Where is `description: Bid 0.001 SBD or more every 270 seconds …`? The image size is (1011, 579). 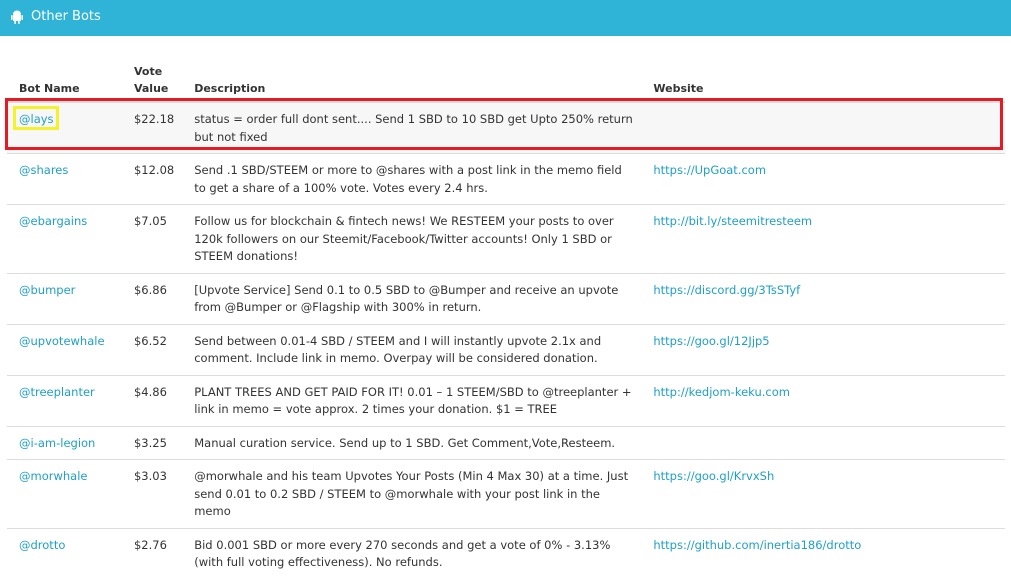
description: Bid 0.001 SBD or more every 270 seconds … is located at coordinates (412, 553).